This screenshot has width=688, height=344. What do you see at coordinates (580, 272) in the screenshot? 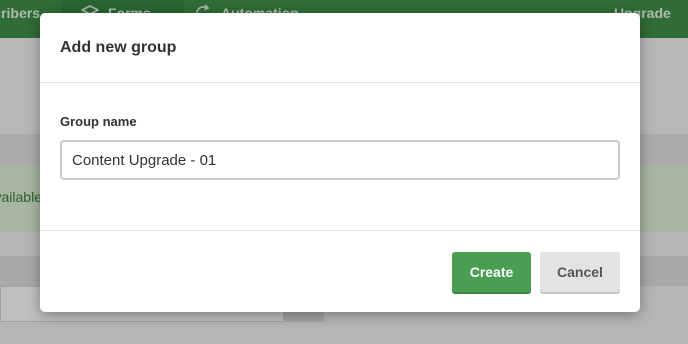
I see `cancel-button: Cancel` at bounding box center [580, 272].